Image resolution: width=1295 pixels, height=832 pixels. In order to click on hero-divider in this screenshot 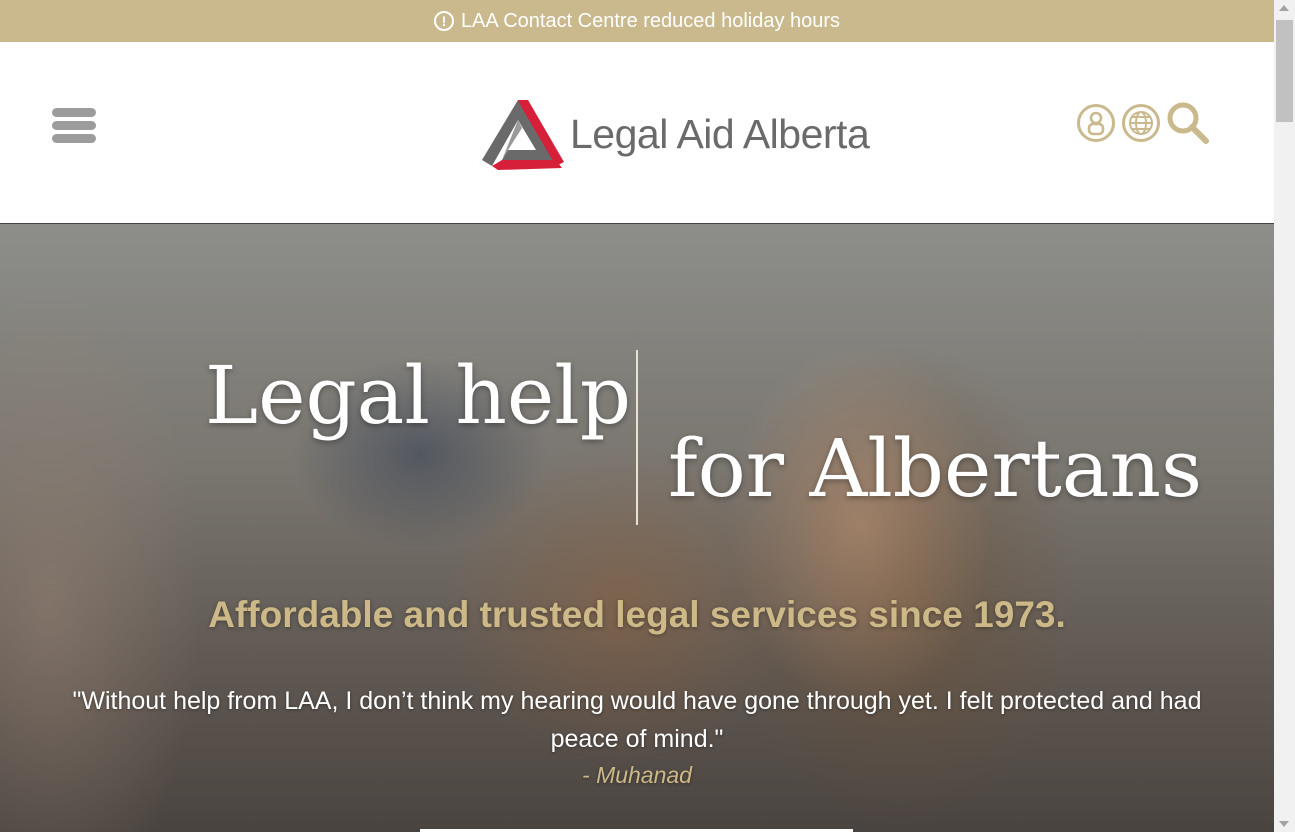, I will do `click(637, 437)`.